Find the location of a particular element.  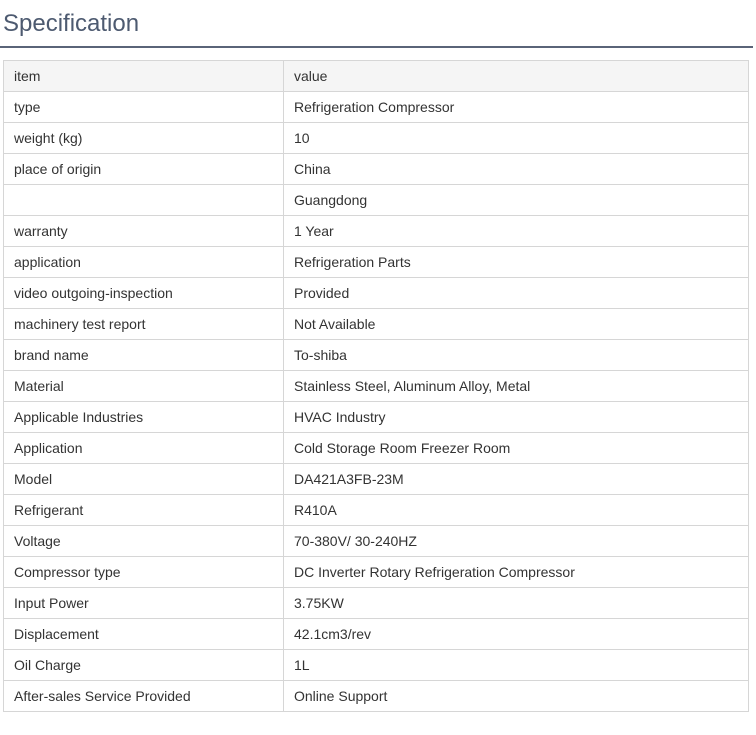

table-row: Guangdong is located at coordinates (376, 200).